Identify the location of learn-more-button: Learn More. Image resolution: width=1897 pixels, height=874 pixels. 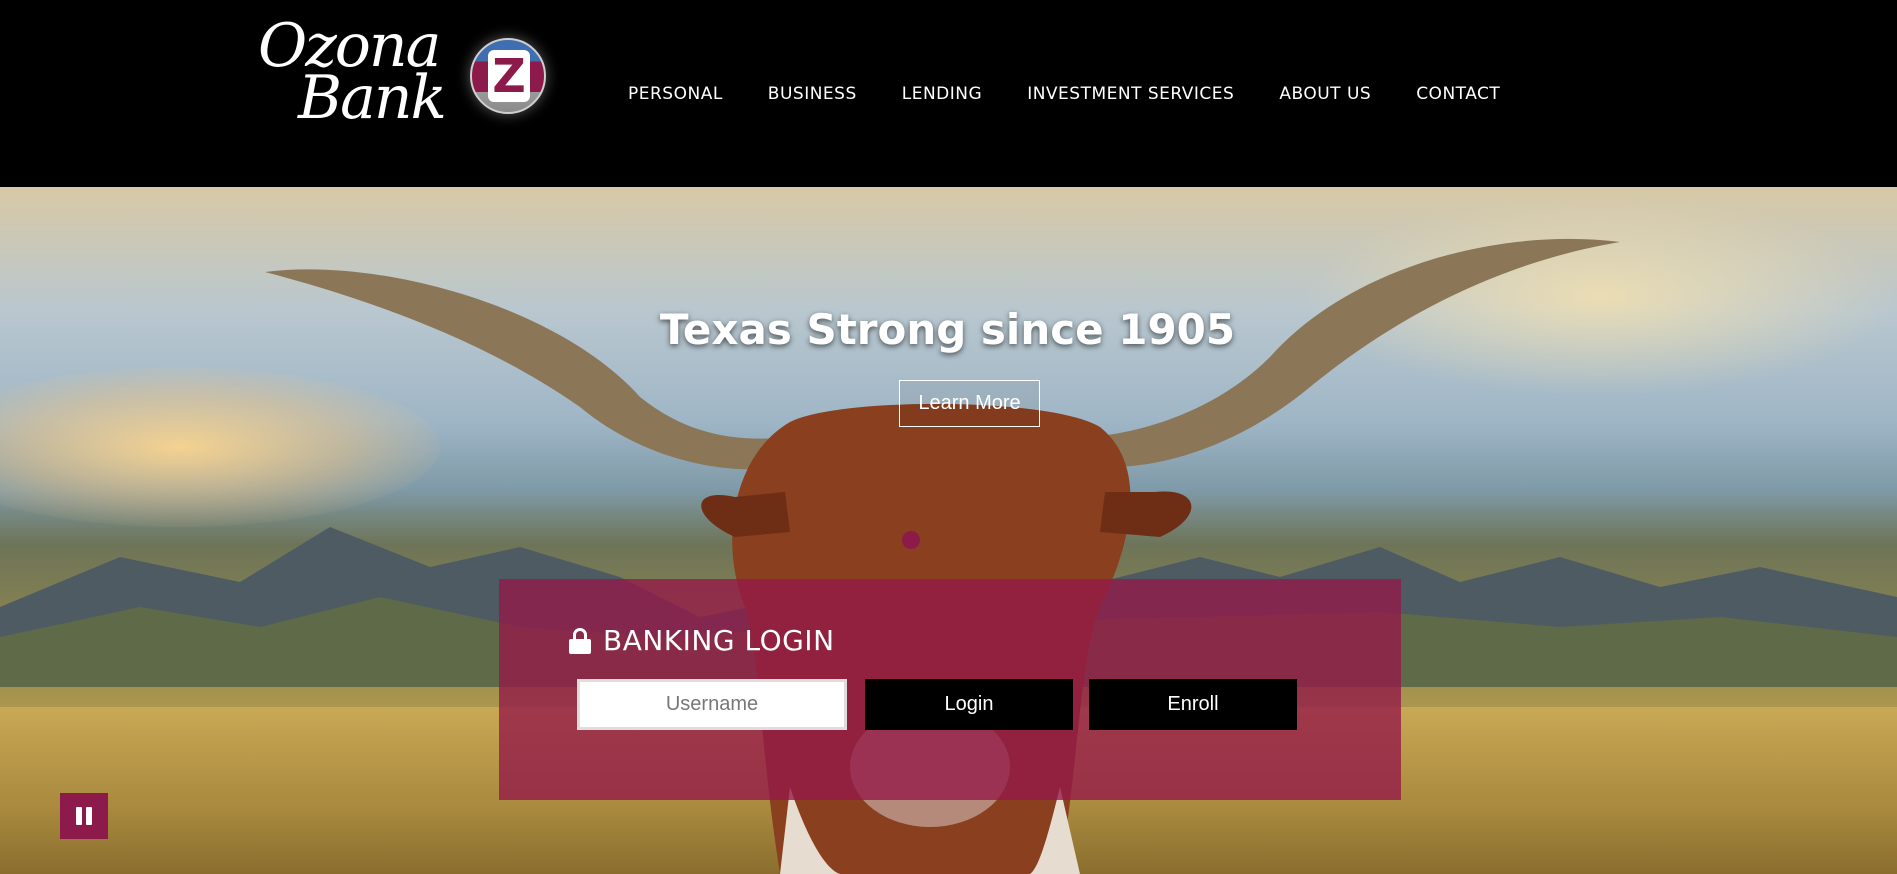
(969, 403).